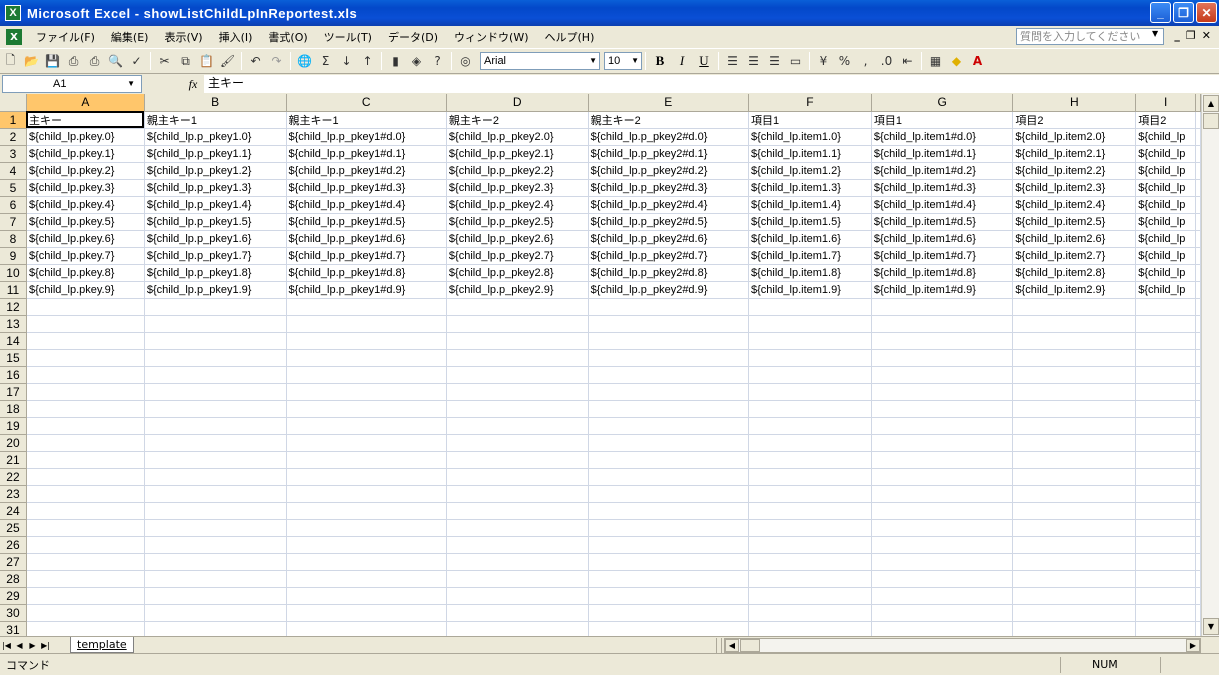 The width and height of the screenshot is (1219, 675). I want to click on permission-icon: ⎙, so click(73, 61).